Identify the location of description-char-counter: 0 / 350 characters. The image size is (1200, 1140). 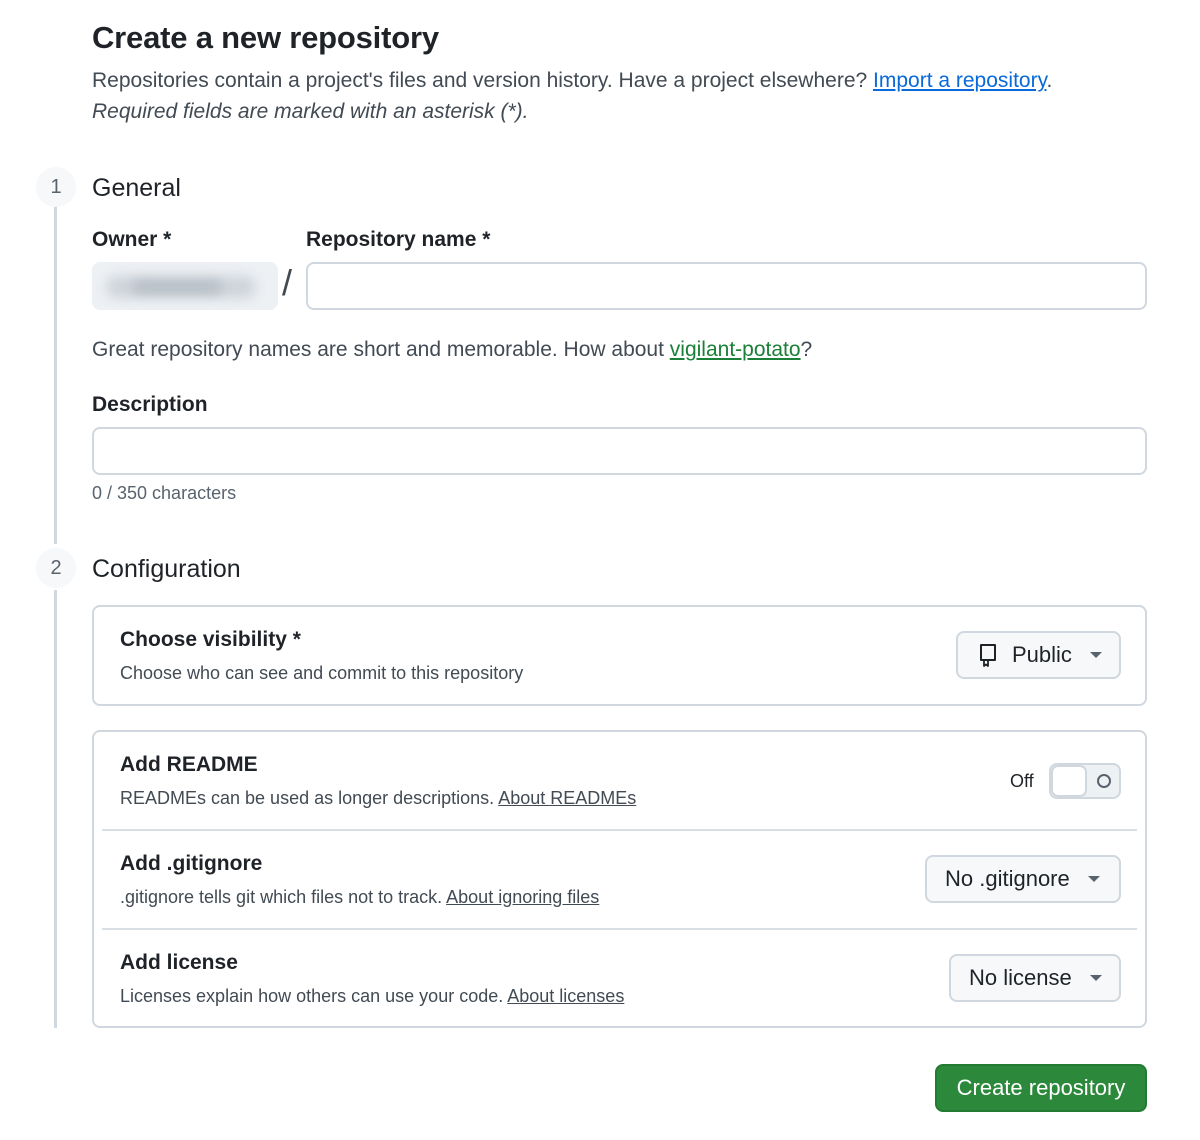
(164, 493).